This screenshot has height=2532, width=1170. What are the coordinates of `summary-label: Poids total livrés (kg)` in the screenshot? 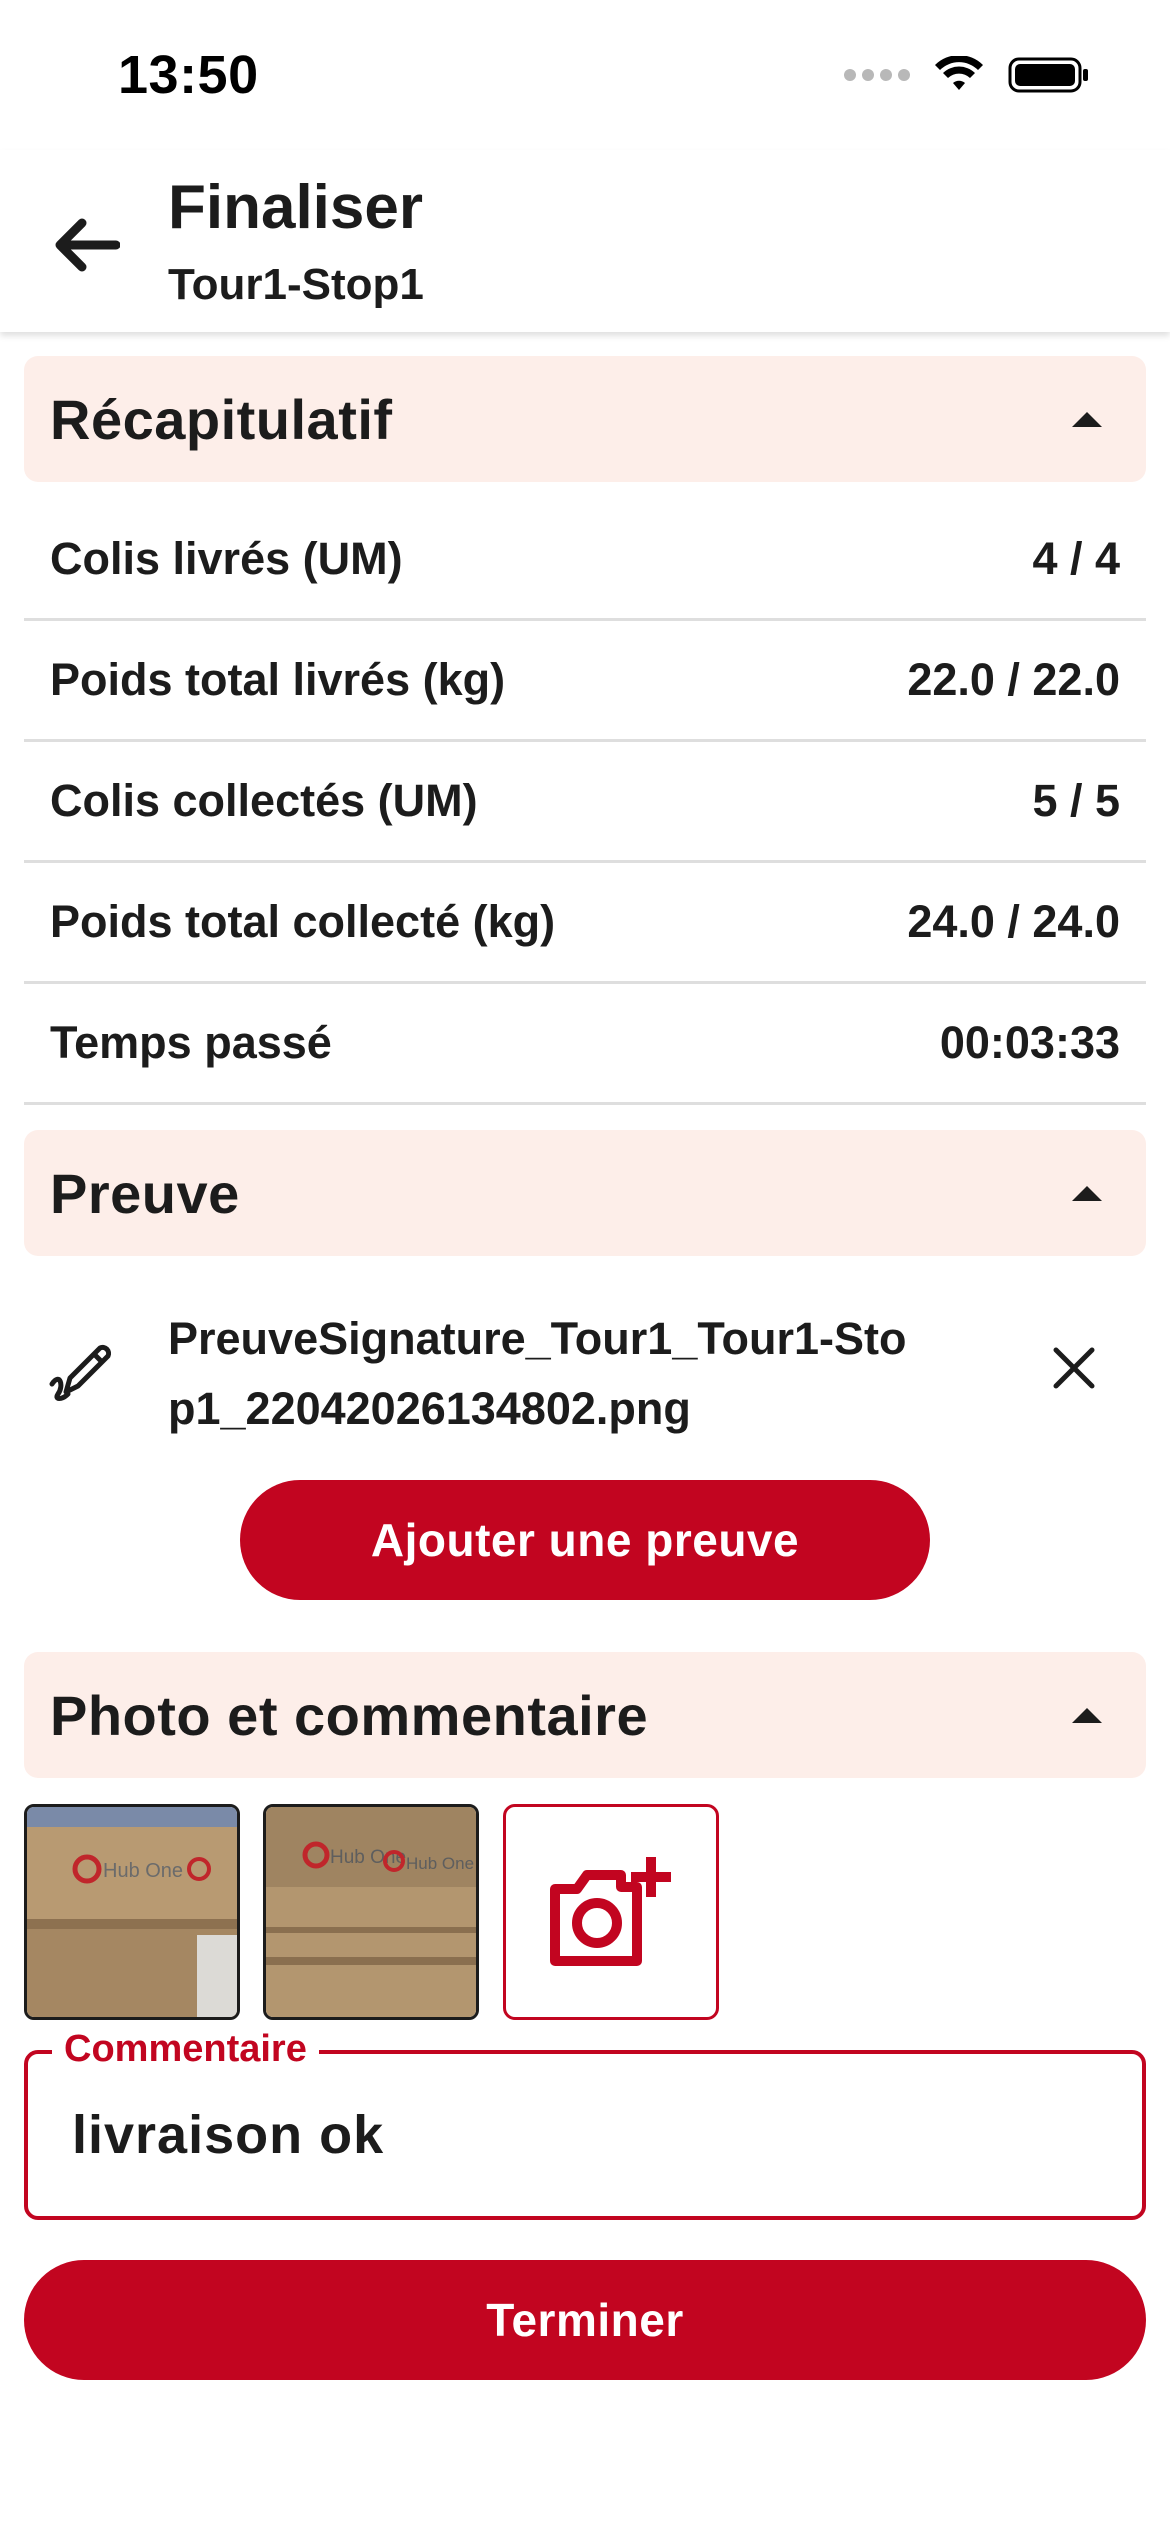 It's located at (278, 679).